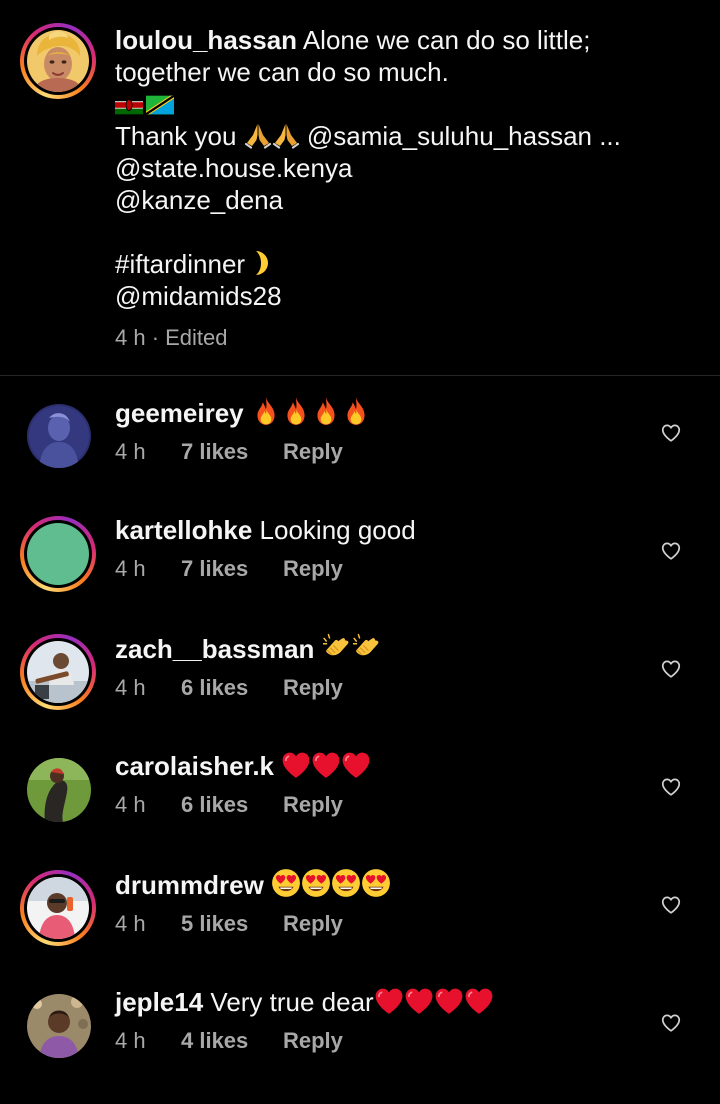 The height and width of the screenshot is (1104, 720). I want to click on comment-item: geemeirey 4 h 7 likes Reply, so click(360, 455).